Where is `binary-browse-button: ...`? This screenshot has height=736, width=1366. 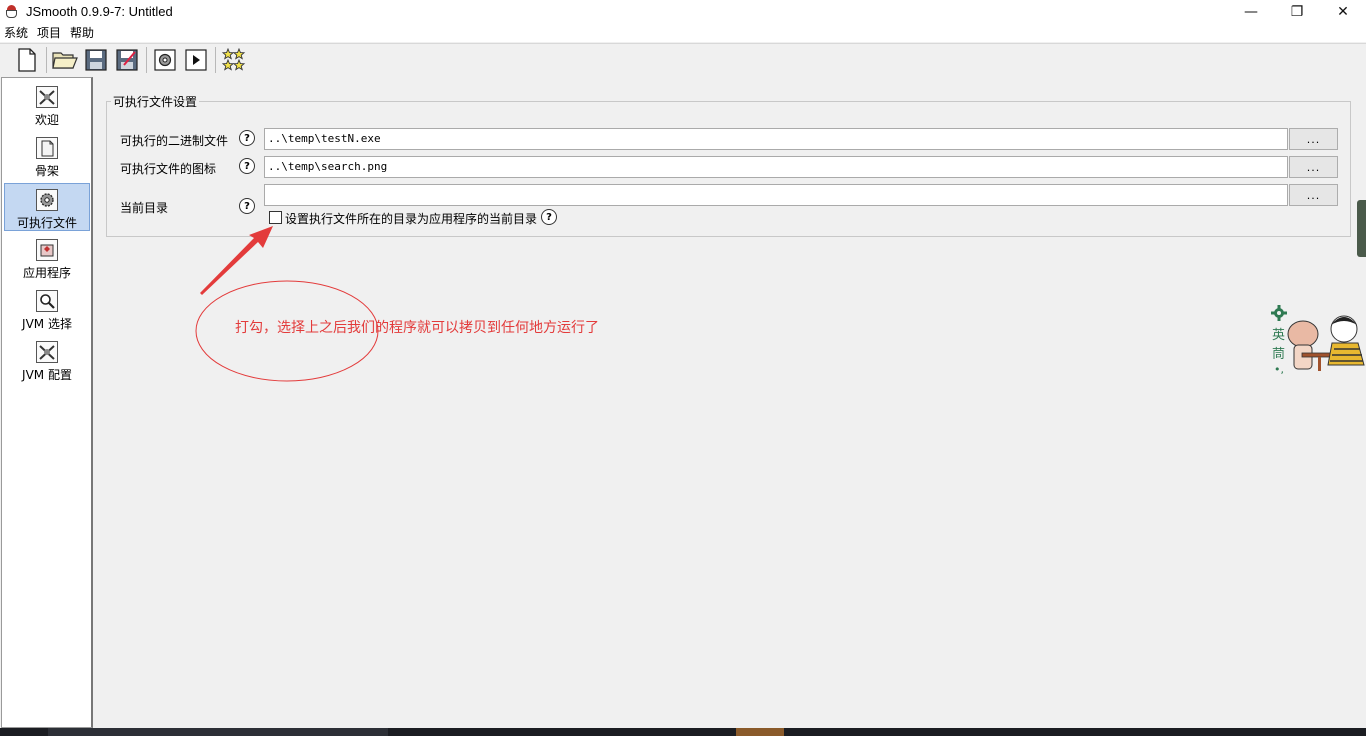 binary-browse-button: ... is located at coordinates (1313, 139).